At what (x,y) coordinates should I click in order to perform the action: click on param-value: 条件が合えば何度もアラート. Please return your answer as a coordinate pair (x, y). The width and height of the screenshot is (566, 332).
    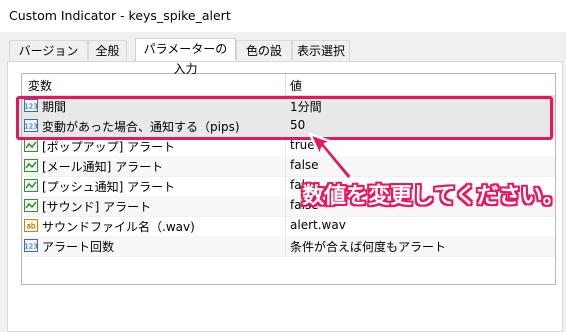
    Looking at the image, I should click on (368, 246).